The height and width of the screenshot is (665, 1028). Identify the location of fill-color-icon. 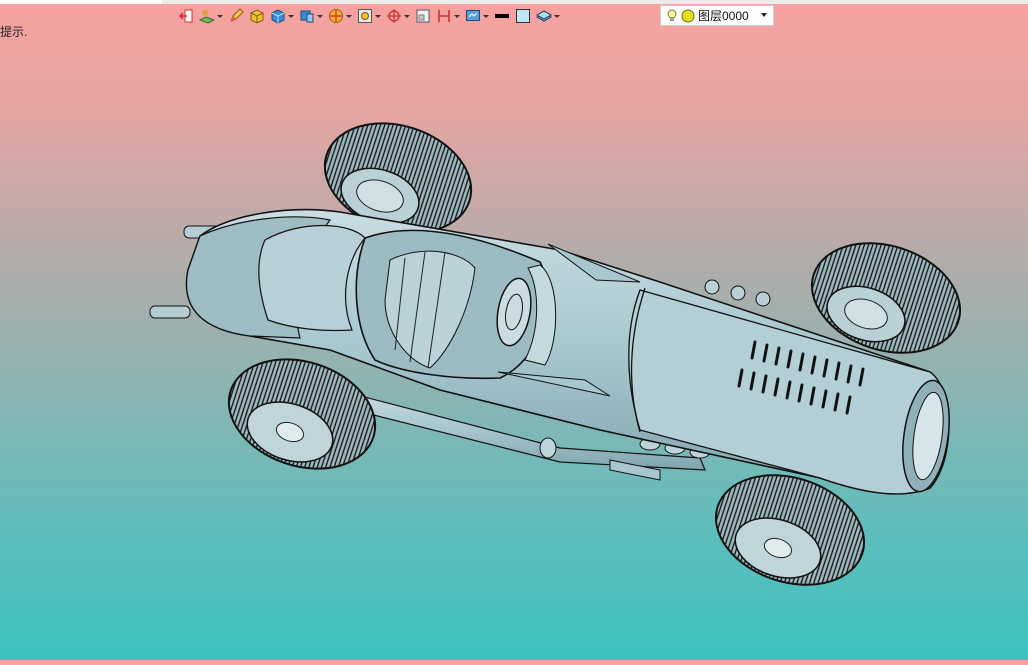
(523, 16).